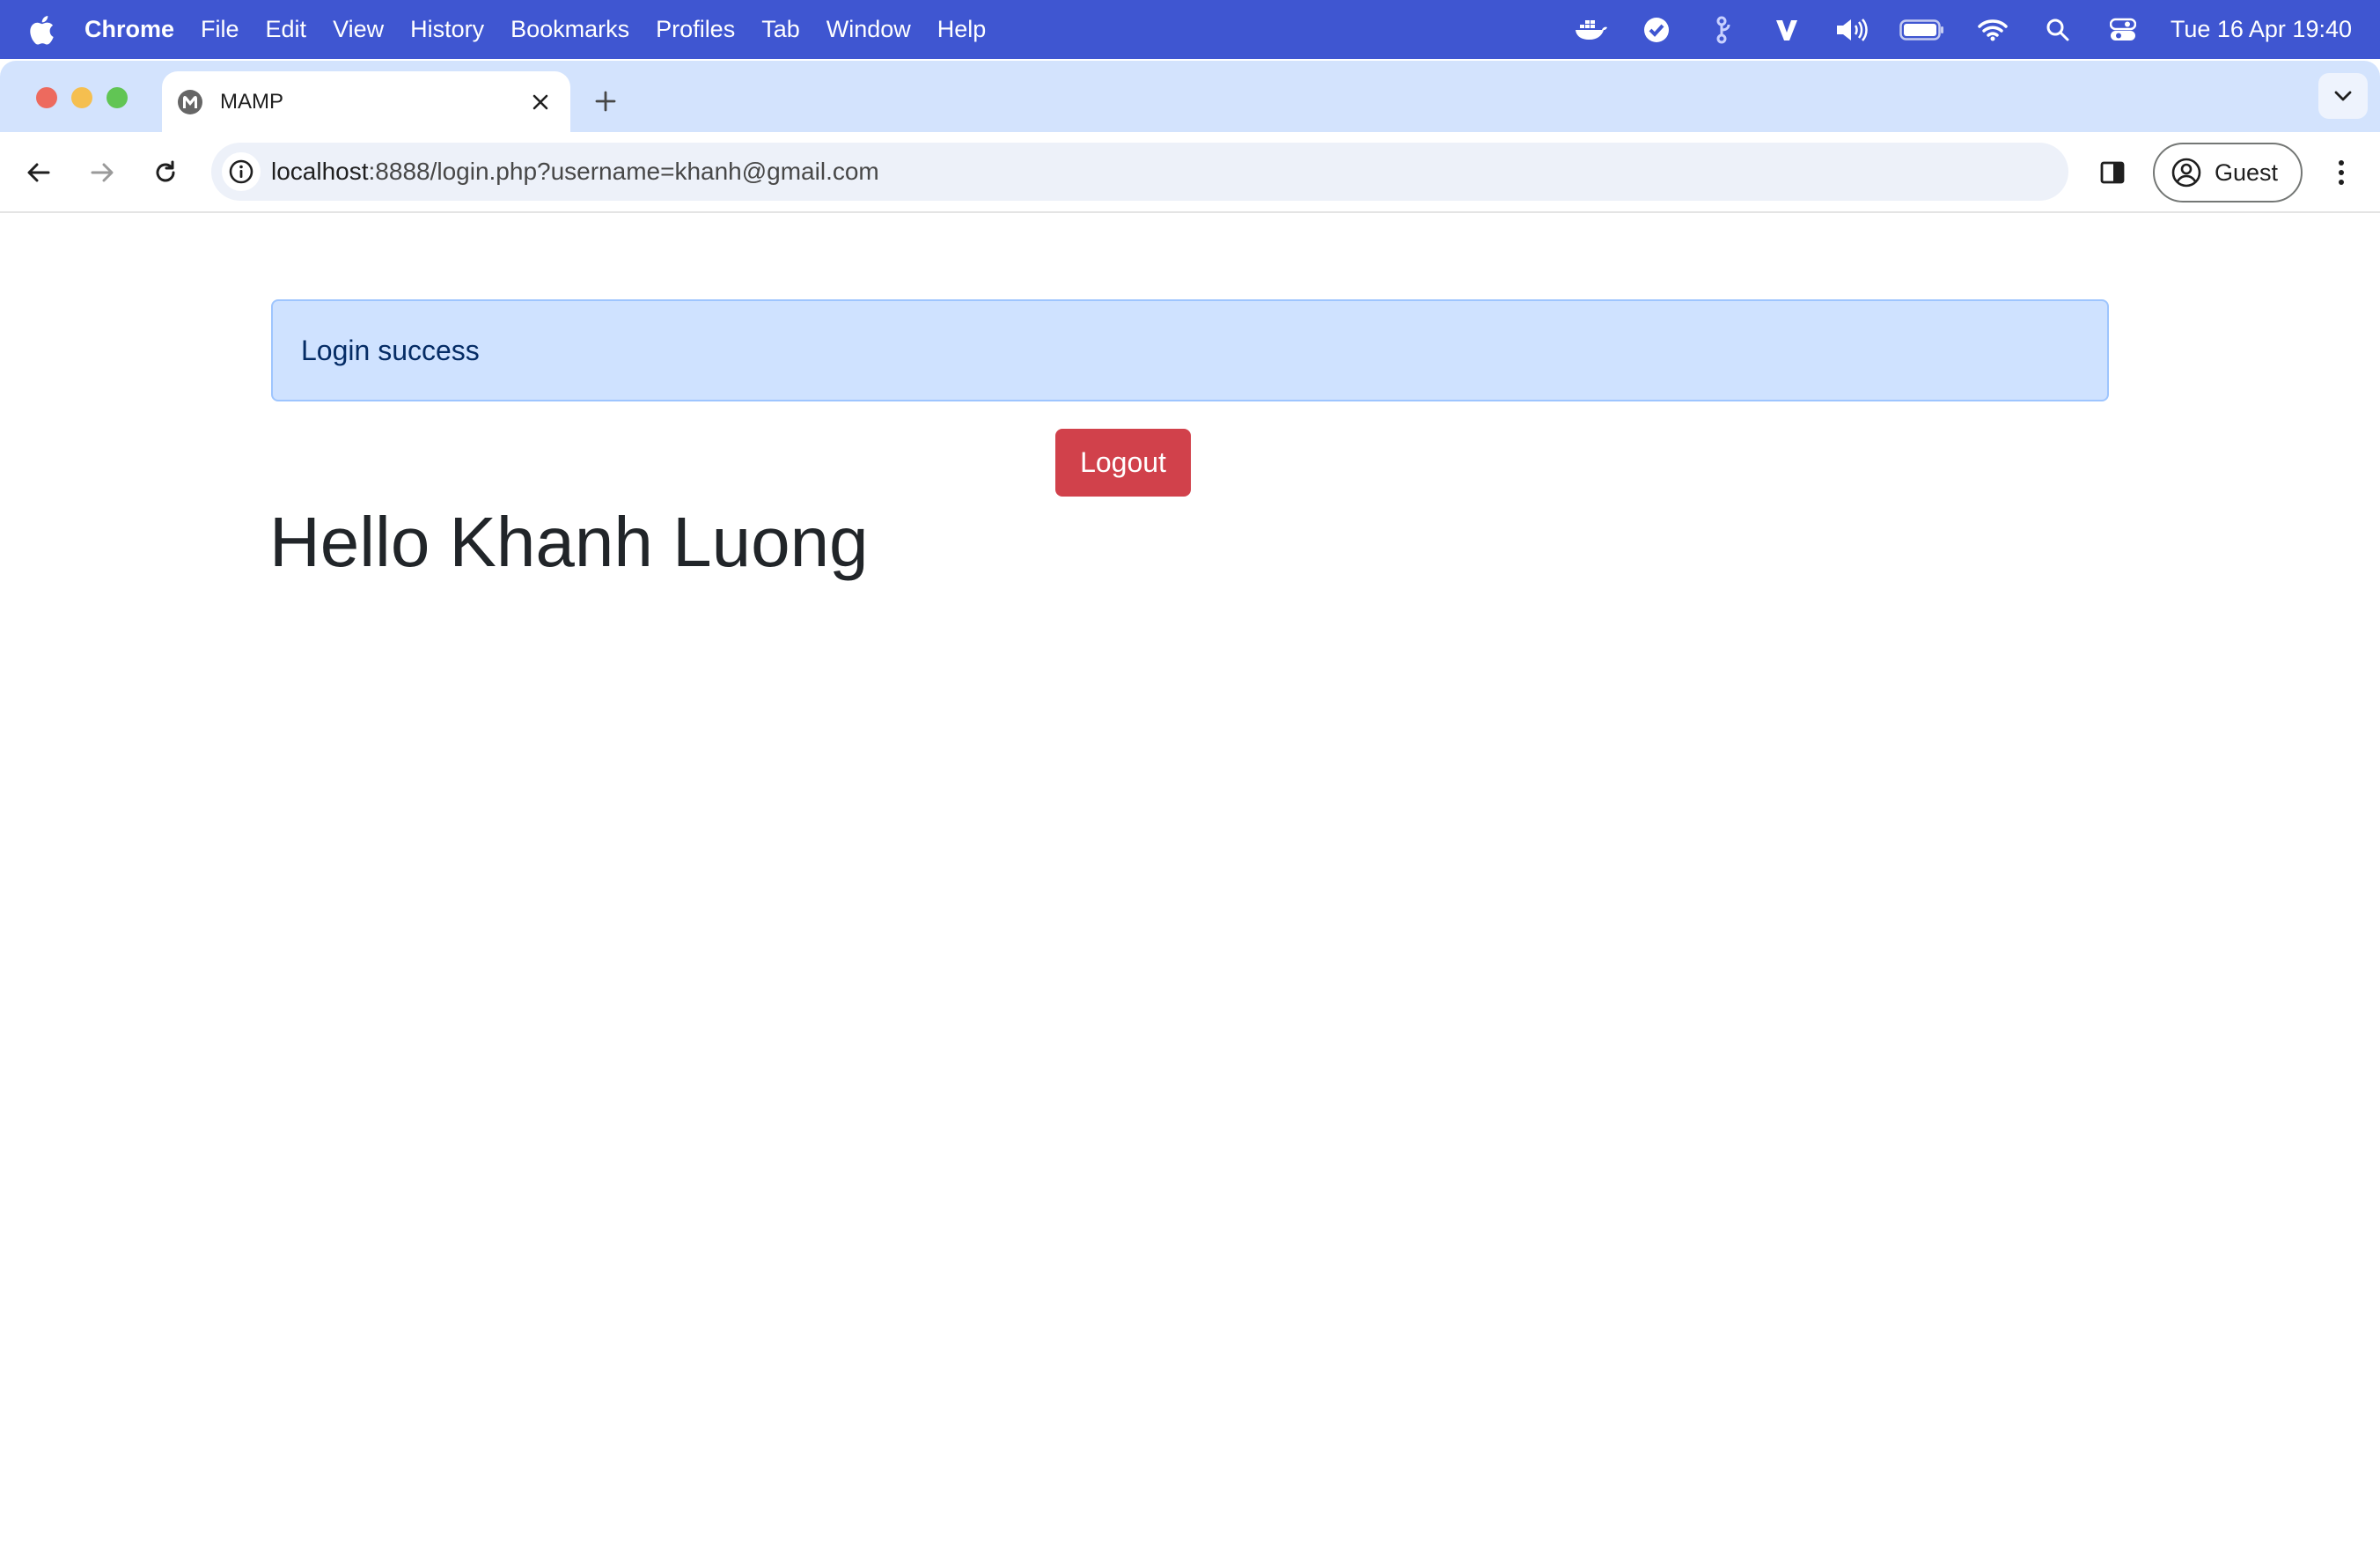 The width and height of the screenshot is (2380, 1546). What do you see at coordinates (1786, 30) in the screenshot?
I see `v-icon` at bounding box center [1786, 30].